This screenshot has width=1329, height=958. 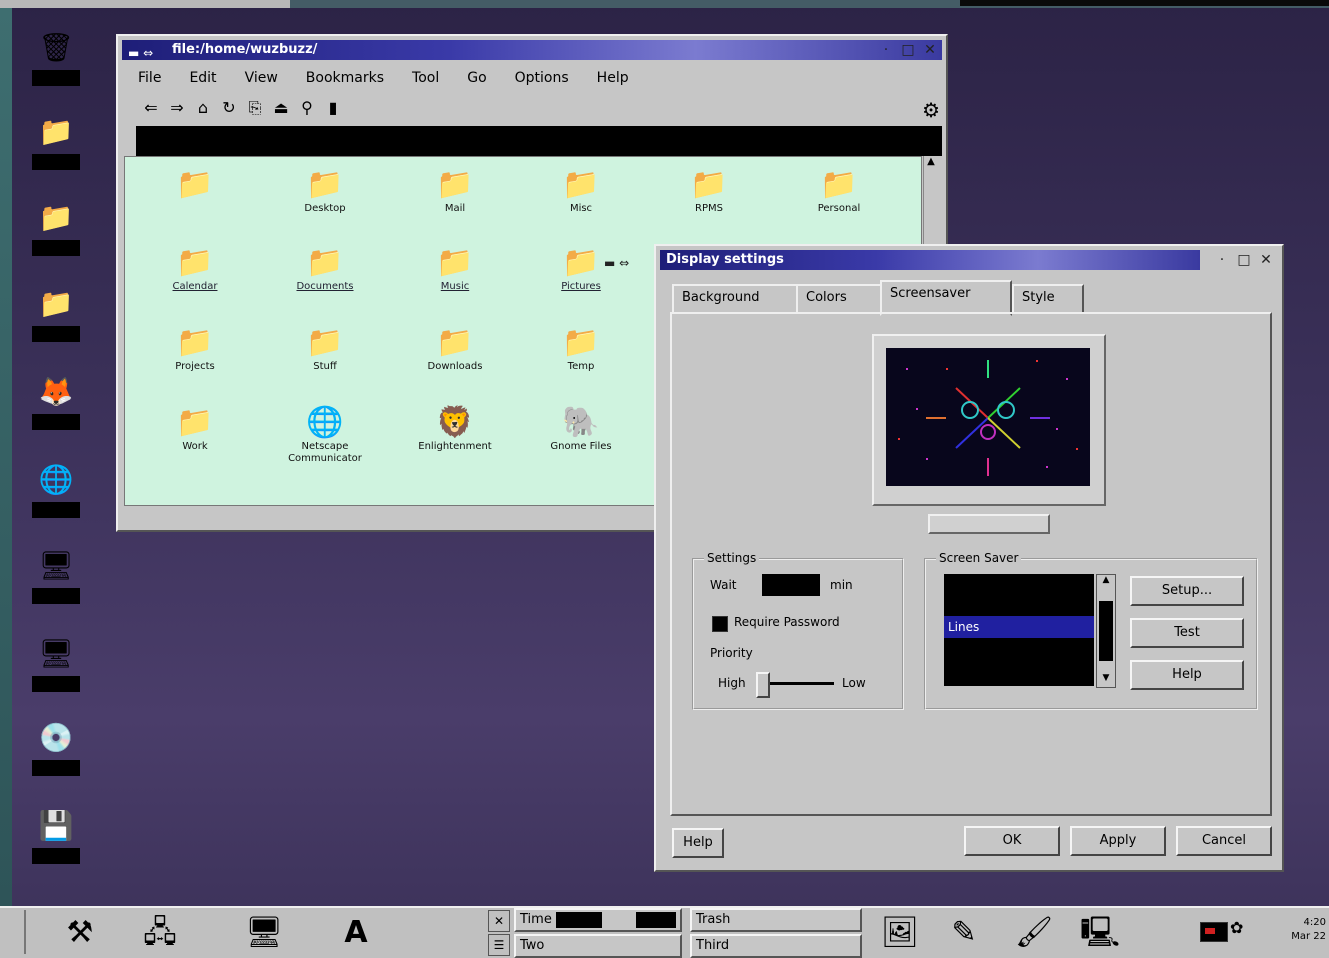 I want to click on require-password-label: Require Password, so click(x=787, y=622).